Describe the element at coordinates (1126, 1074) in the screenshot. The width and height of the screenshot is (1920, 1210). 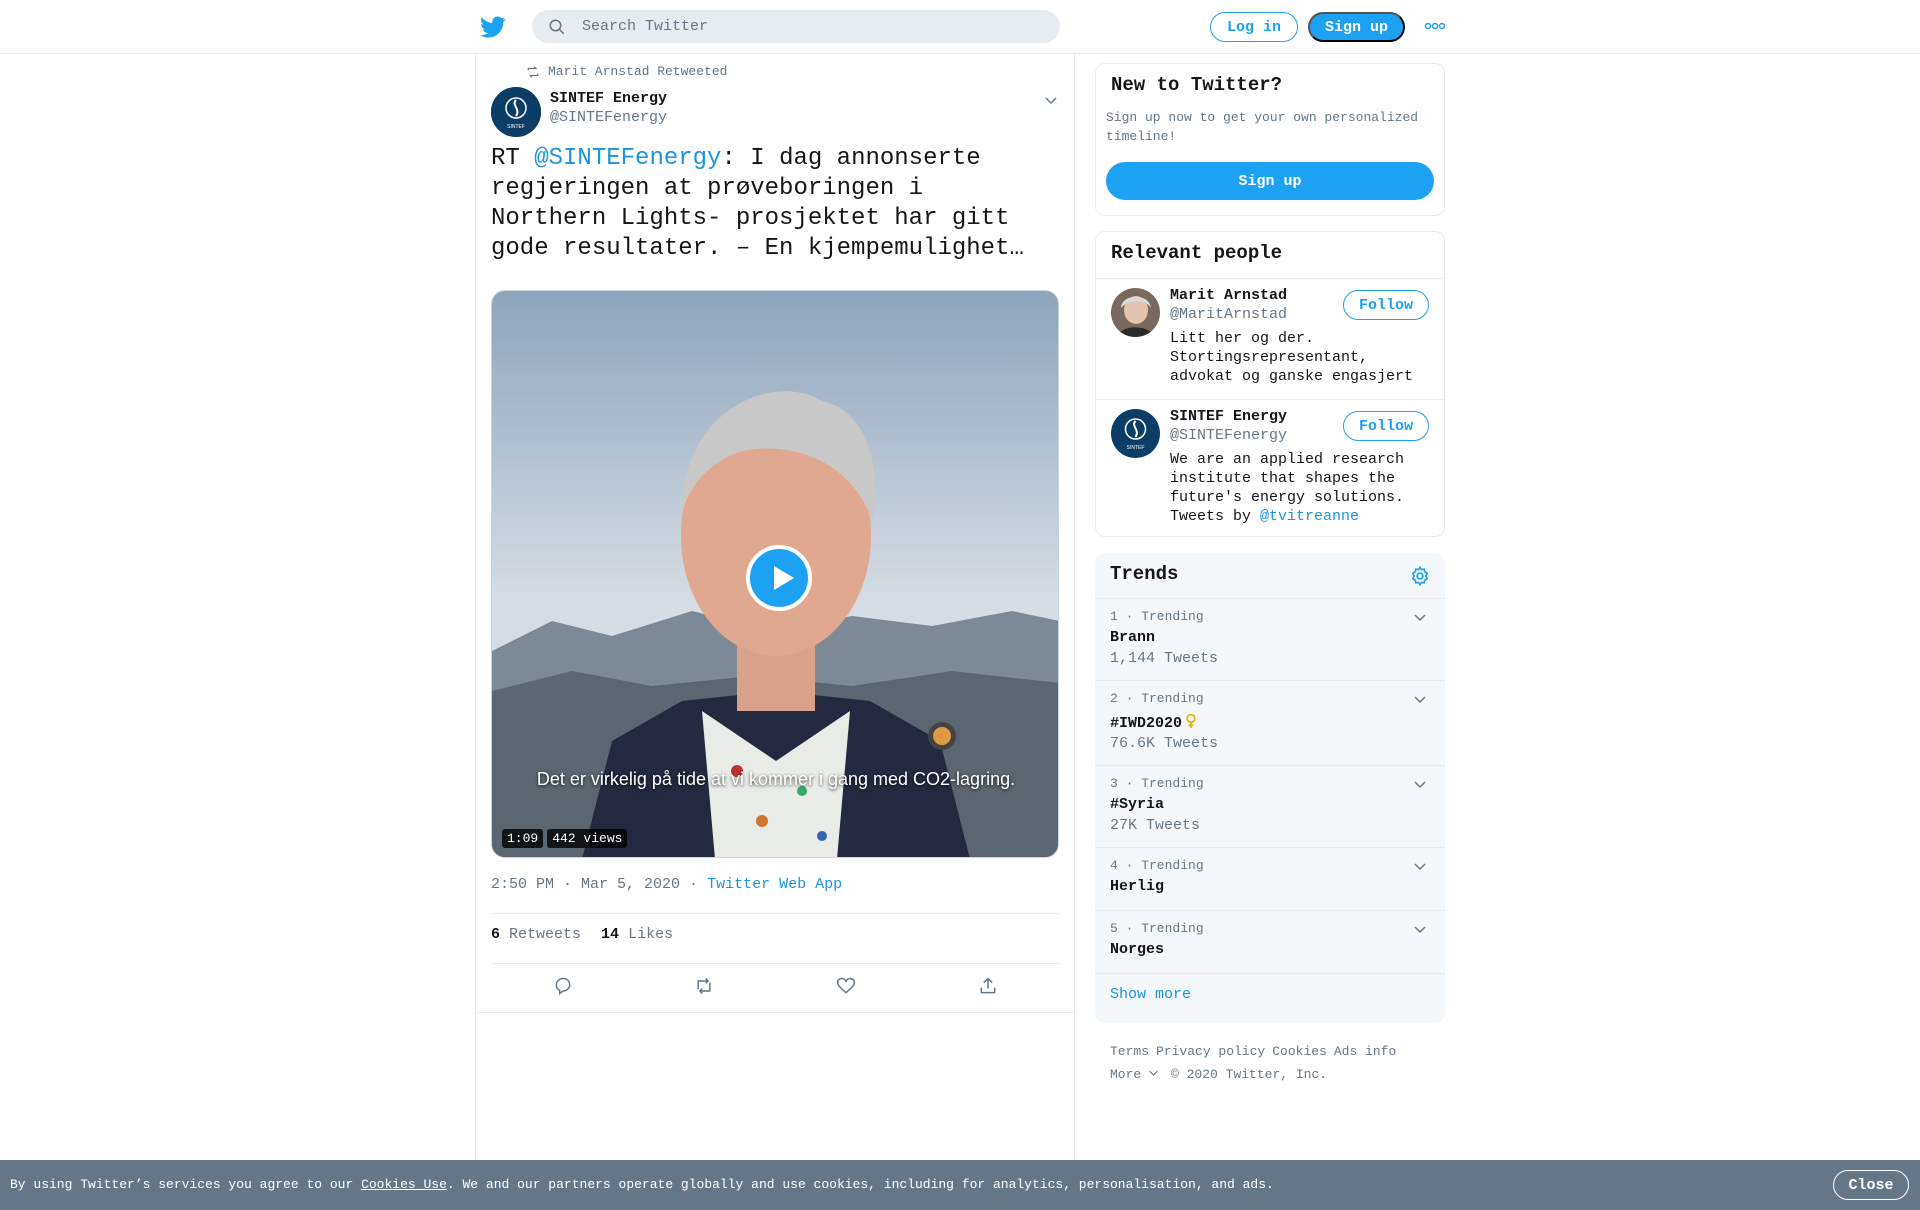
I see `footer-more-label: More` at that location.